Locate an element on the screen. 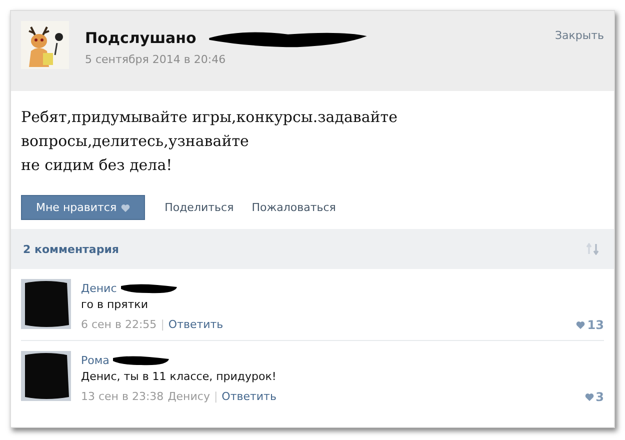 The image size is (625, 440). like-count: 3 is located at coordinates (600, 397).